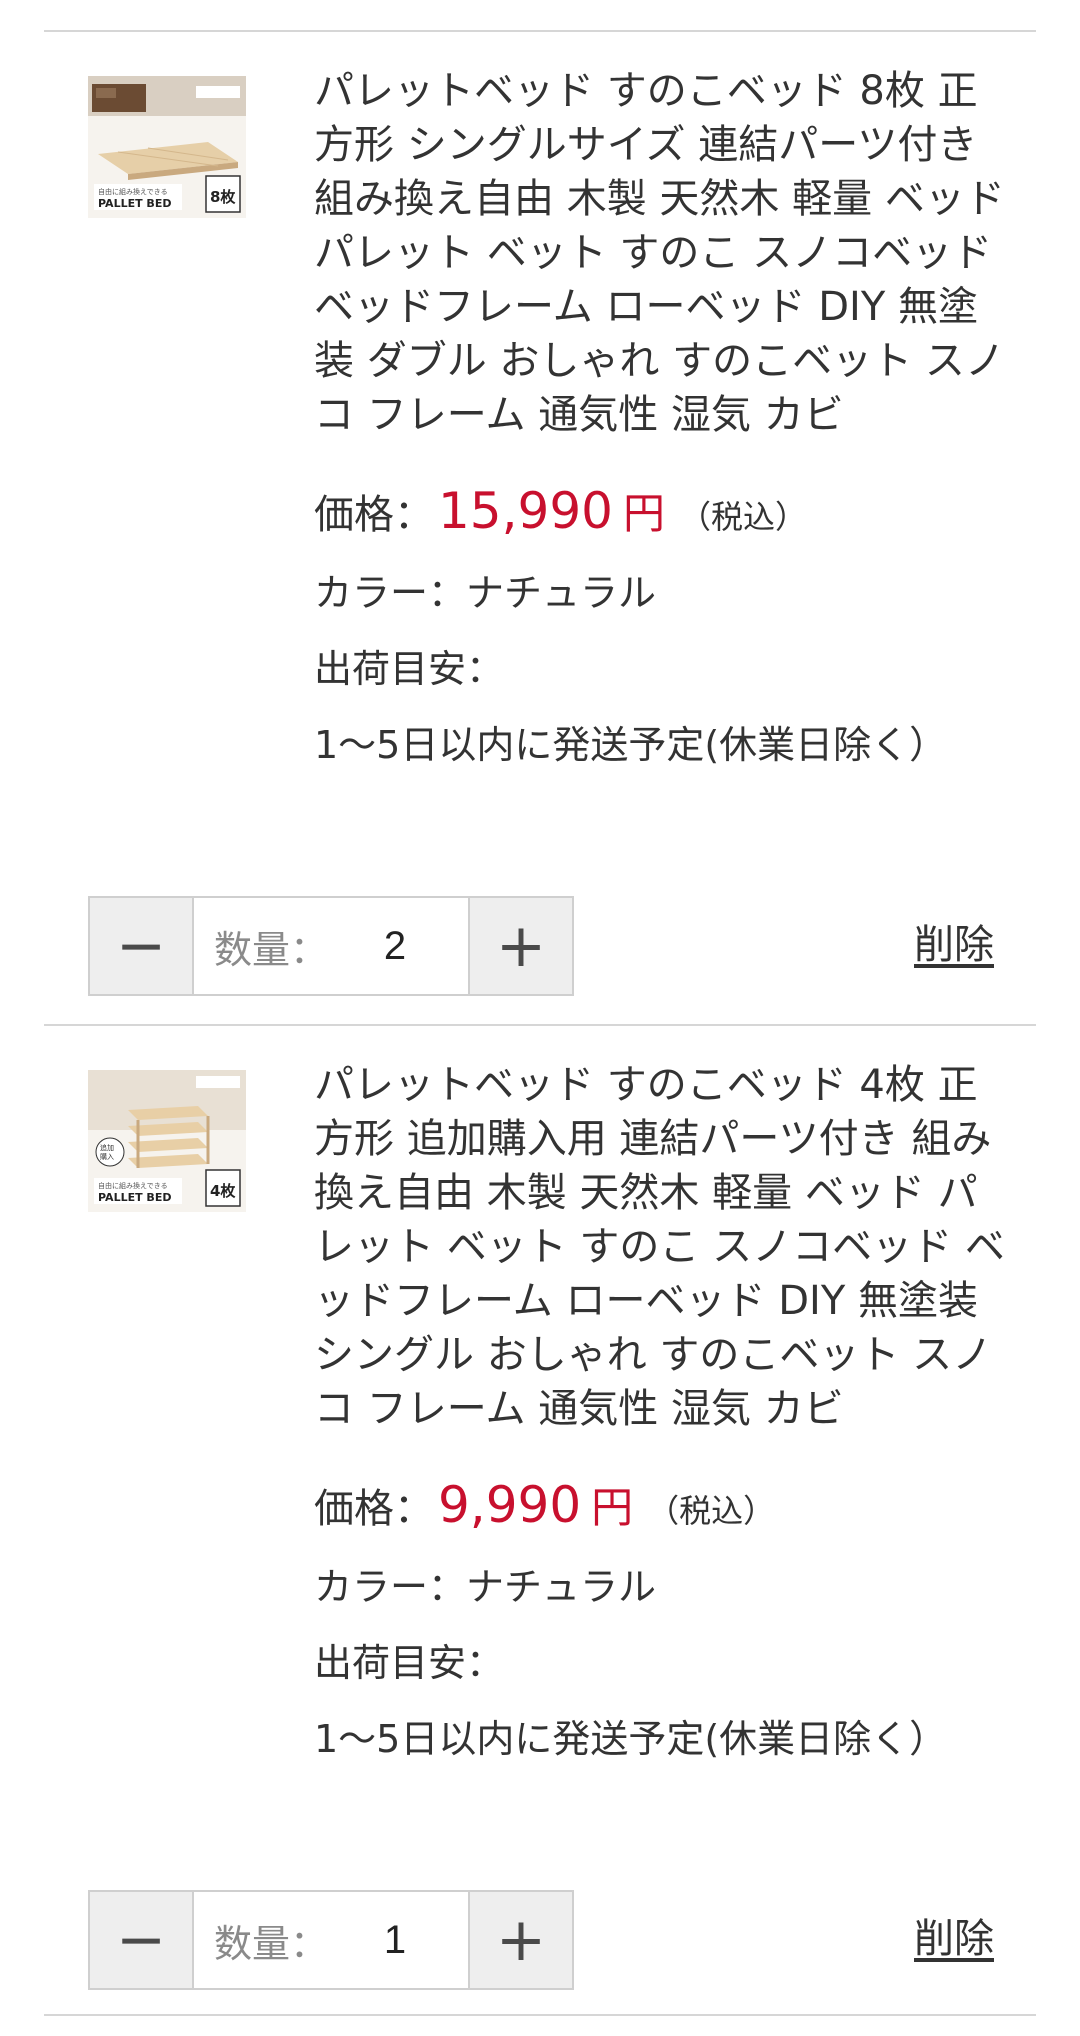 The height and width of the screenshot is (2036, 1080). What do you see at coordinates (540, 1025) in the screenshot?
I see `item-divider` at bounding box center [540, 1025].